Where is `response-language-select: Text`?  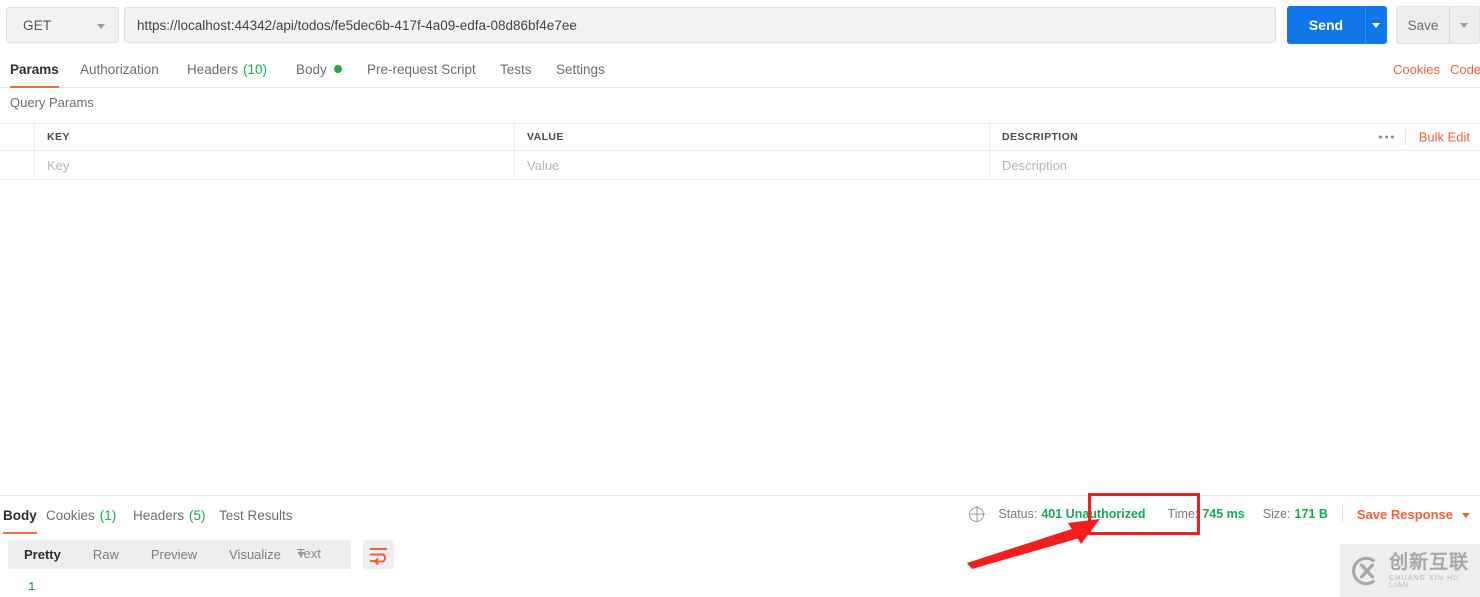 response-language-select: Text is located at coordinates (318, 554).